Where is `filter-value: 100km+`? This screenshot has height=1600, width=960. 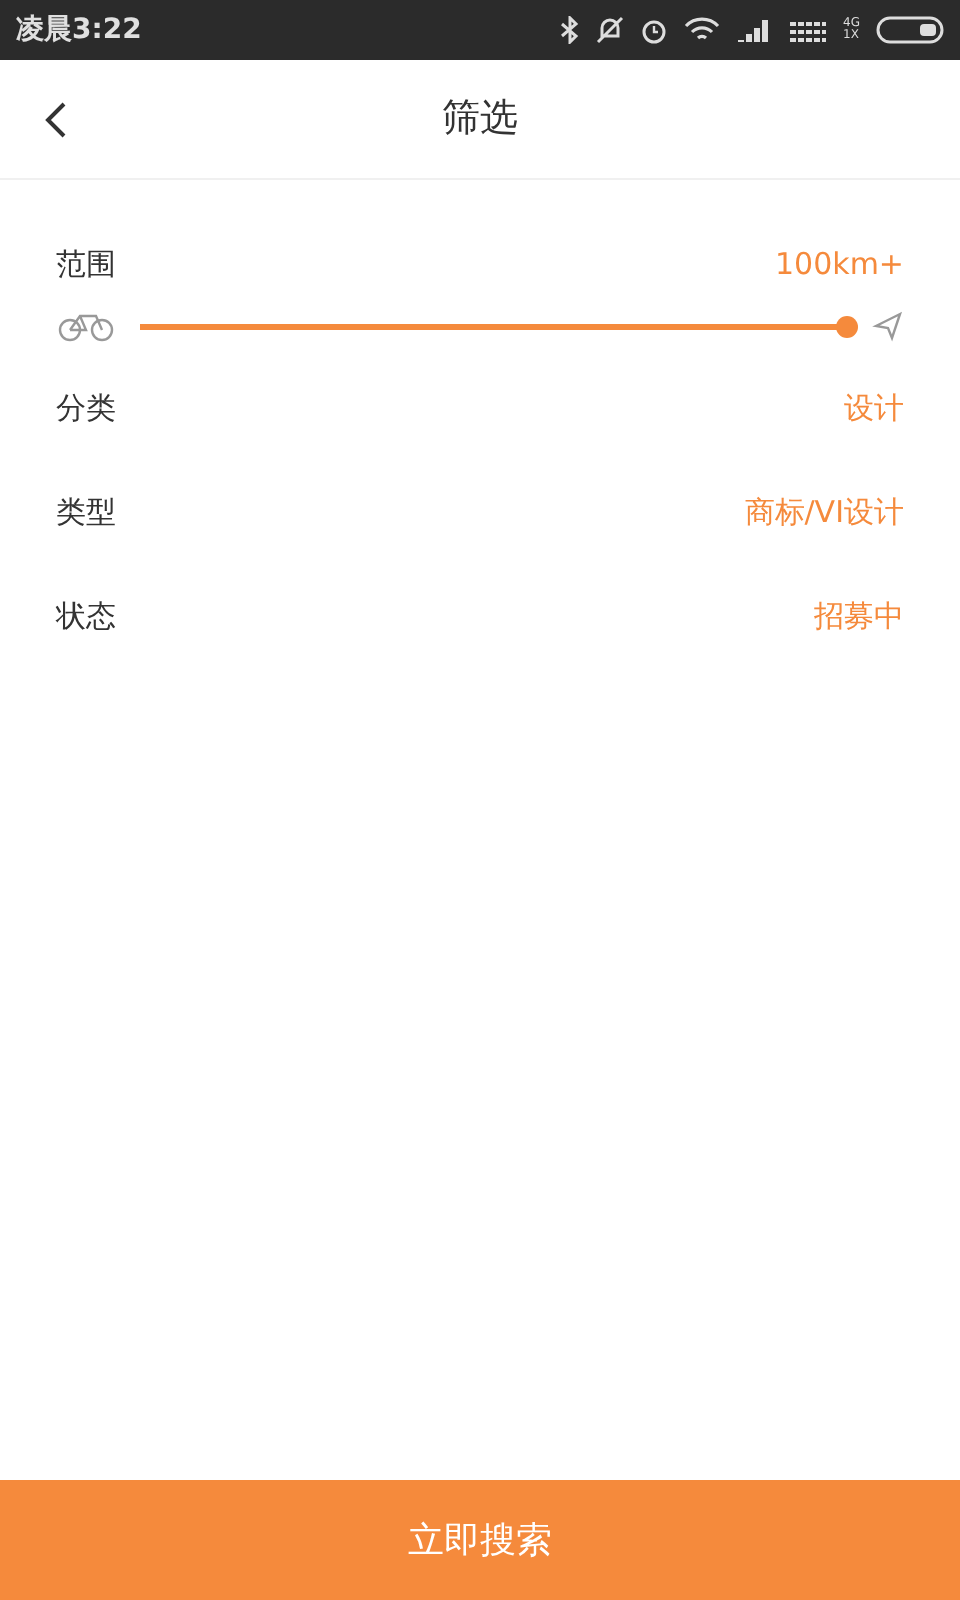
filter-value: 100km+ is located at coordinates (839, 264).